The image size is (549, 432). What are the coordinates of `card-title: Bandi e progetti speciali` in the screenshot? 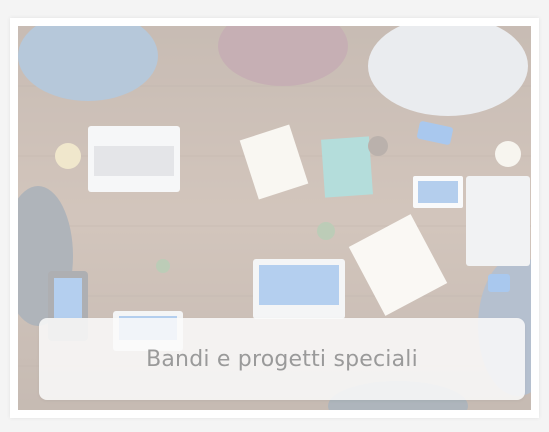 It's located at (282, 359).